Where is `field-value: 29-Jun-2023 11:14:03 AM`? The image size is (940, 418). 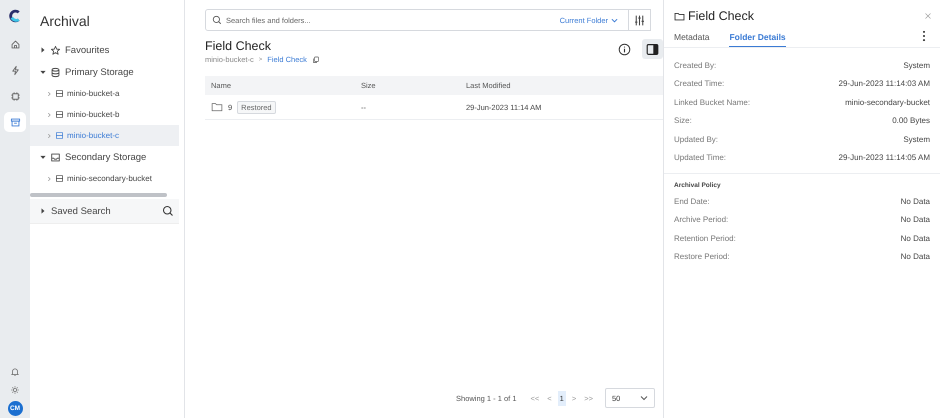 field-value: 29-Jun-2023 11:14:03 AM is located at coordinates (884, 83).